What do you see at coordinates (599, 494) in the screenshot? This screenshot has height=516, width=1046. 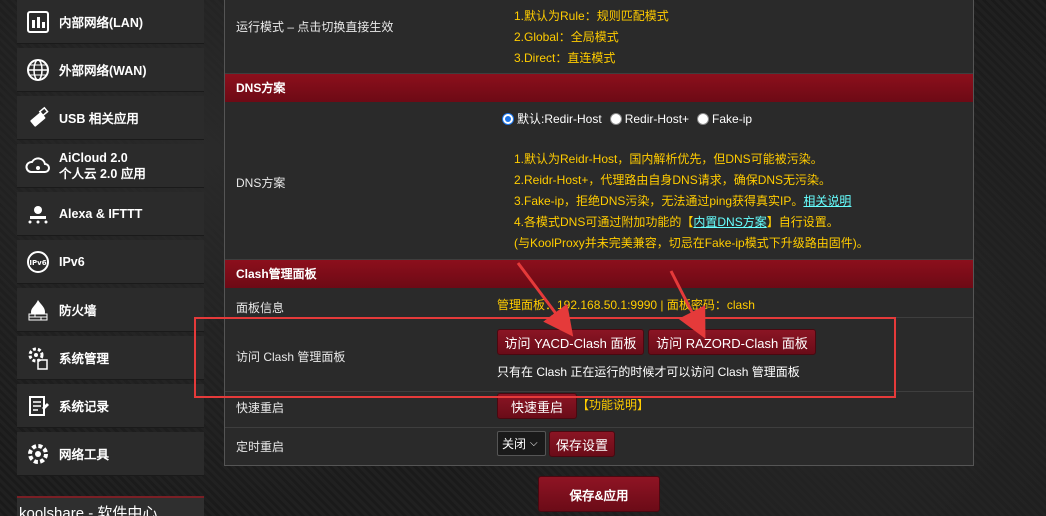 I see `save-apply-button: 保存&应用` at bounding box center [599, 494].